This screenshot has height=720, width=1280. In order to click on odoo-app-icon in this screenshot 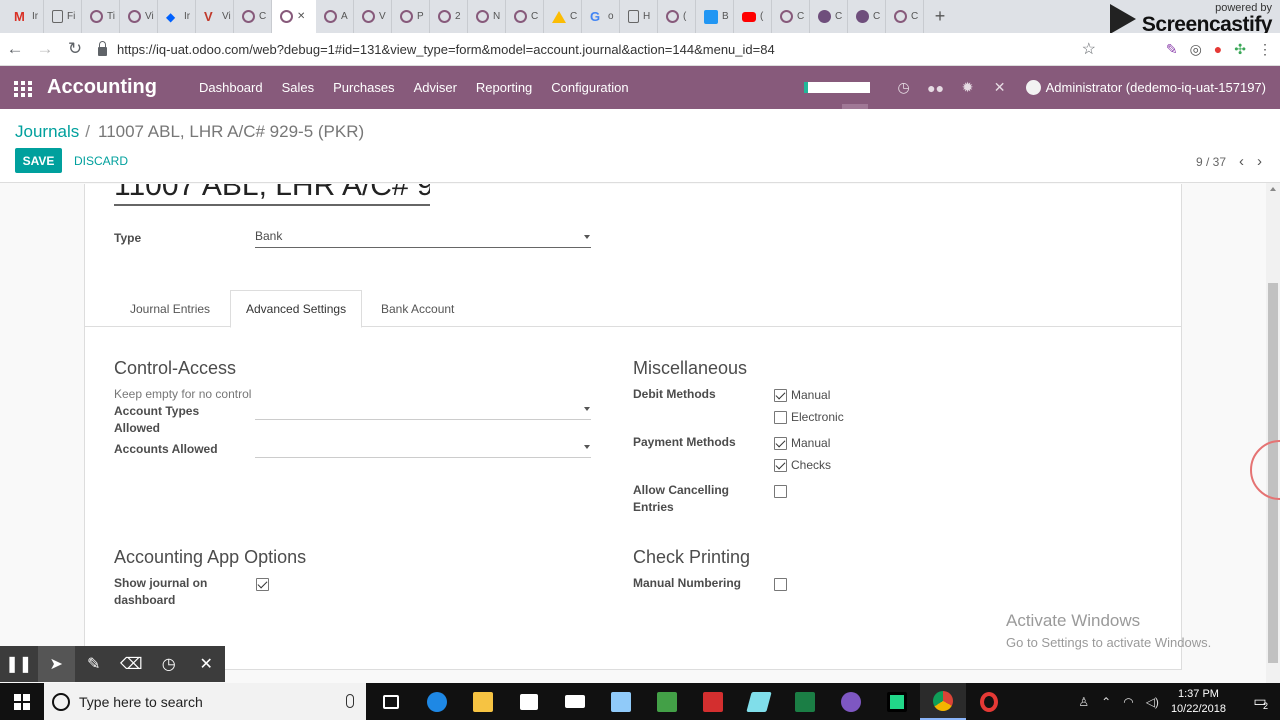, I will do `click(851, 701)`.